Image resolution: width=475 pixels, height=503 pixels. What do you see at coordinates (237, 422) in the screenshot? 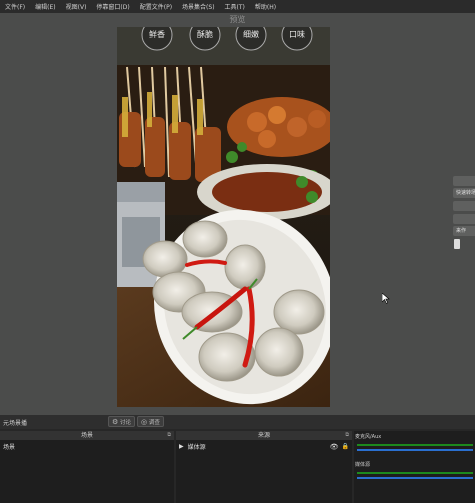
I see `mode-bar: 元场景播 ⚙ 讨论 ◎ 调查` at bounding box center [237, 422].